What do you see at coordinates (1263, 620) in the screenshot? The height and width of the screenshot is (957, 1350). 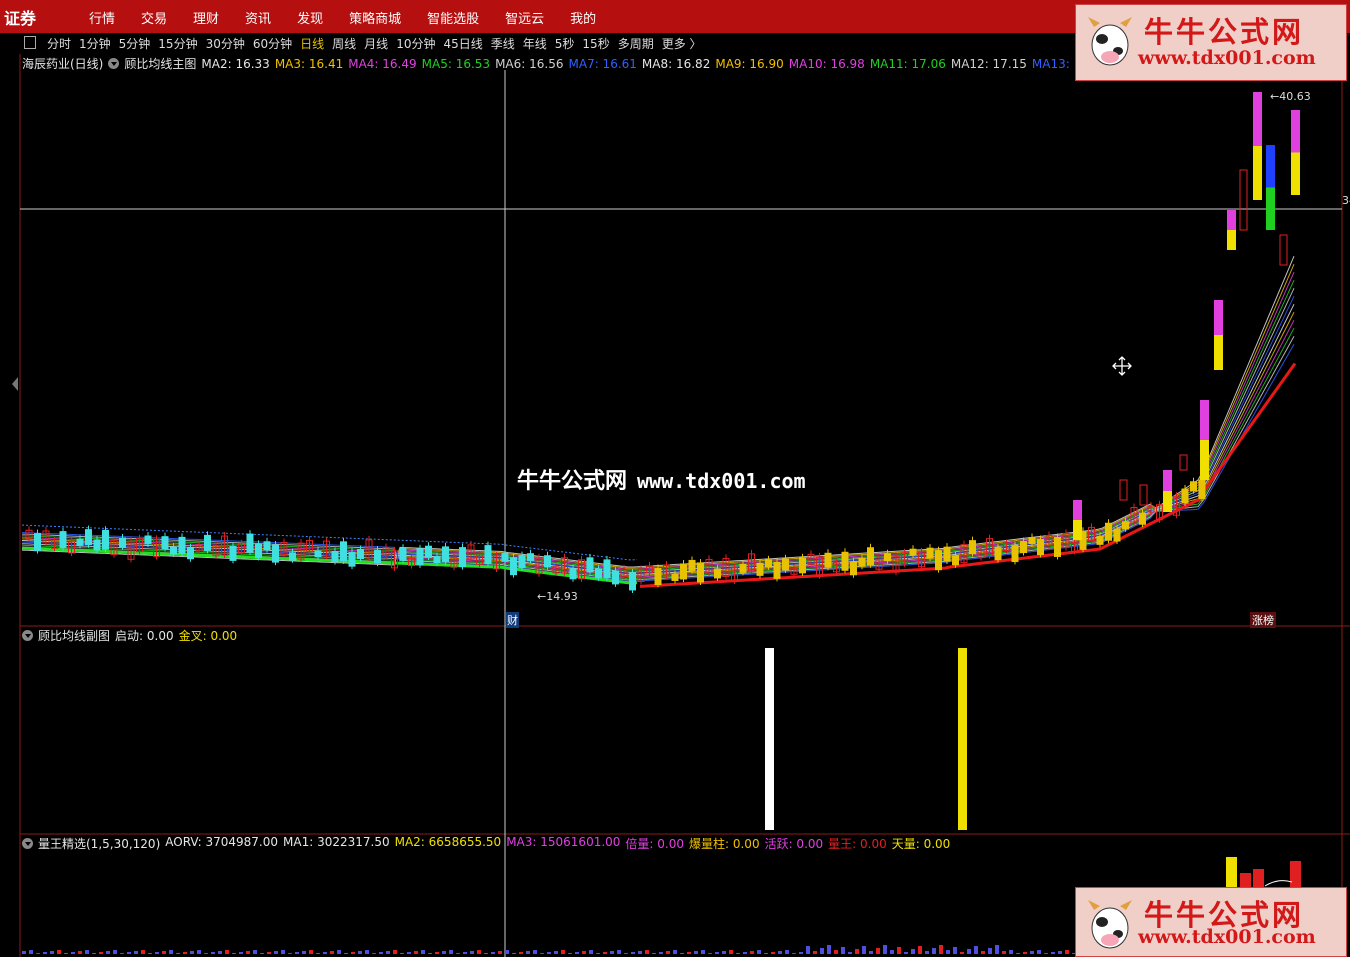 I see `limit-up-tag: 涨榜` at bounding box center [1263, 620].